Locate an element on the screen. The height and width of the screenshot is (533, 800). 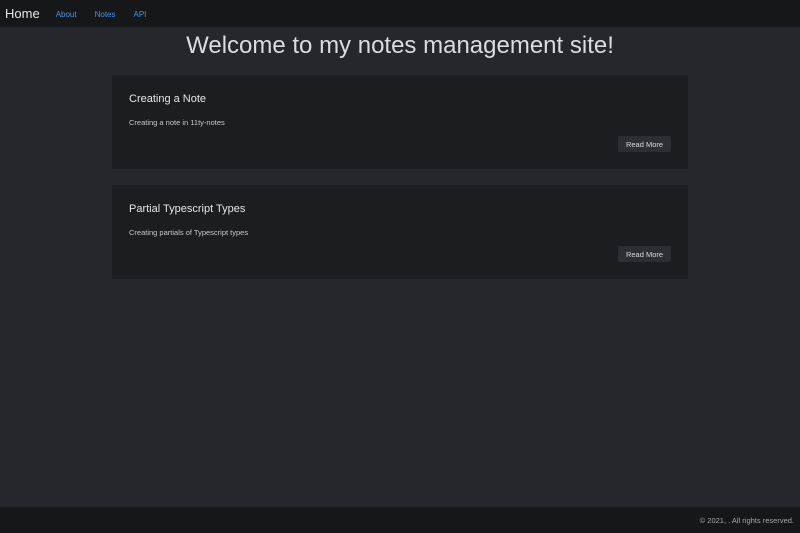
note-card-title: Creating a Note is located at coordinates (168, 99).